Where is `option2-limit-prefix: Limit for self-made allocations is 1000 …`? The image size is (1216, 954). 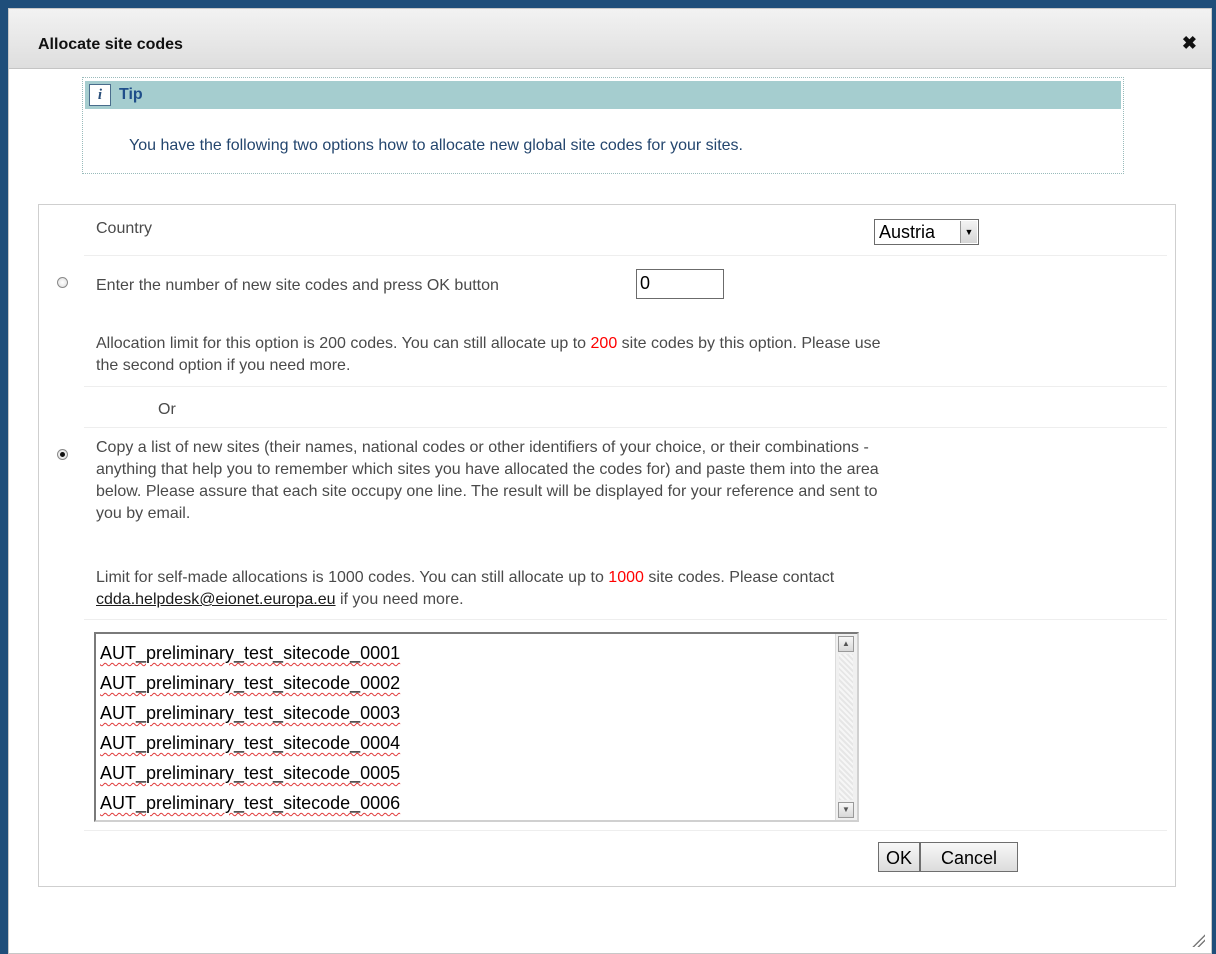 option2-limit-prefix: Limit for self-made allocations is 1000 … is located at coordinates (350, 577).